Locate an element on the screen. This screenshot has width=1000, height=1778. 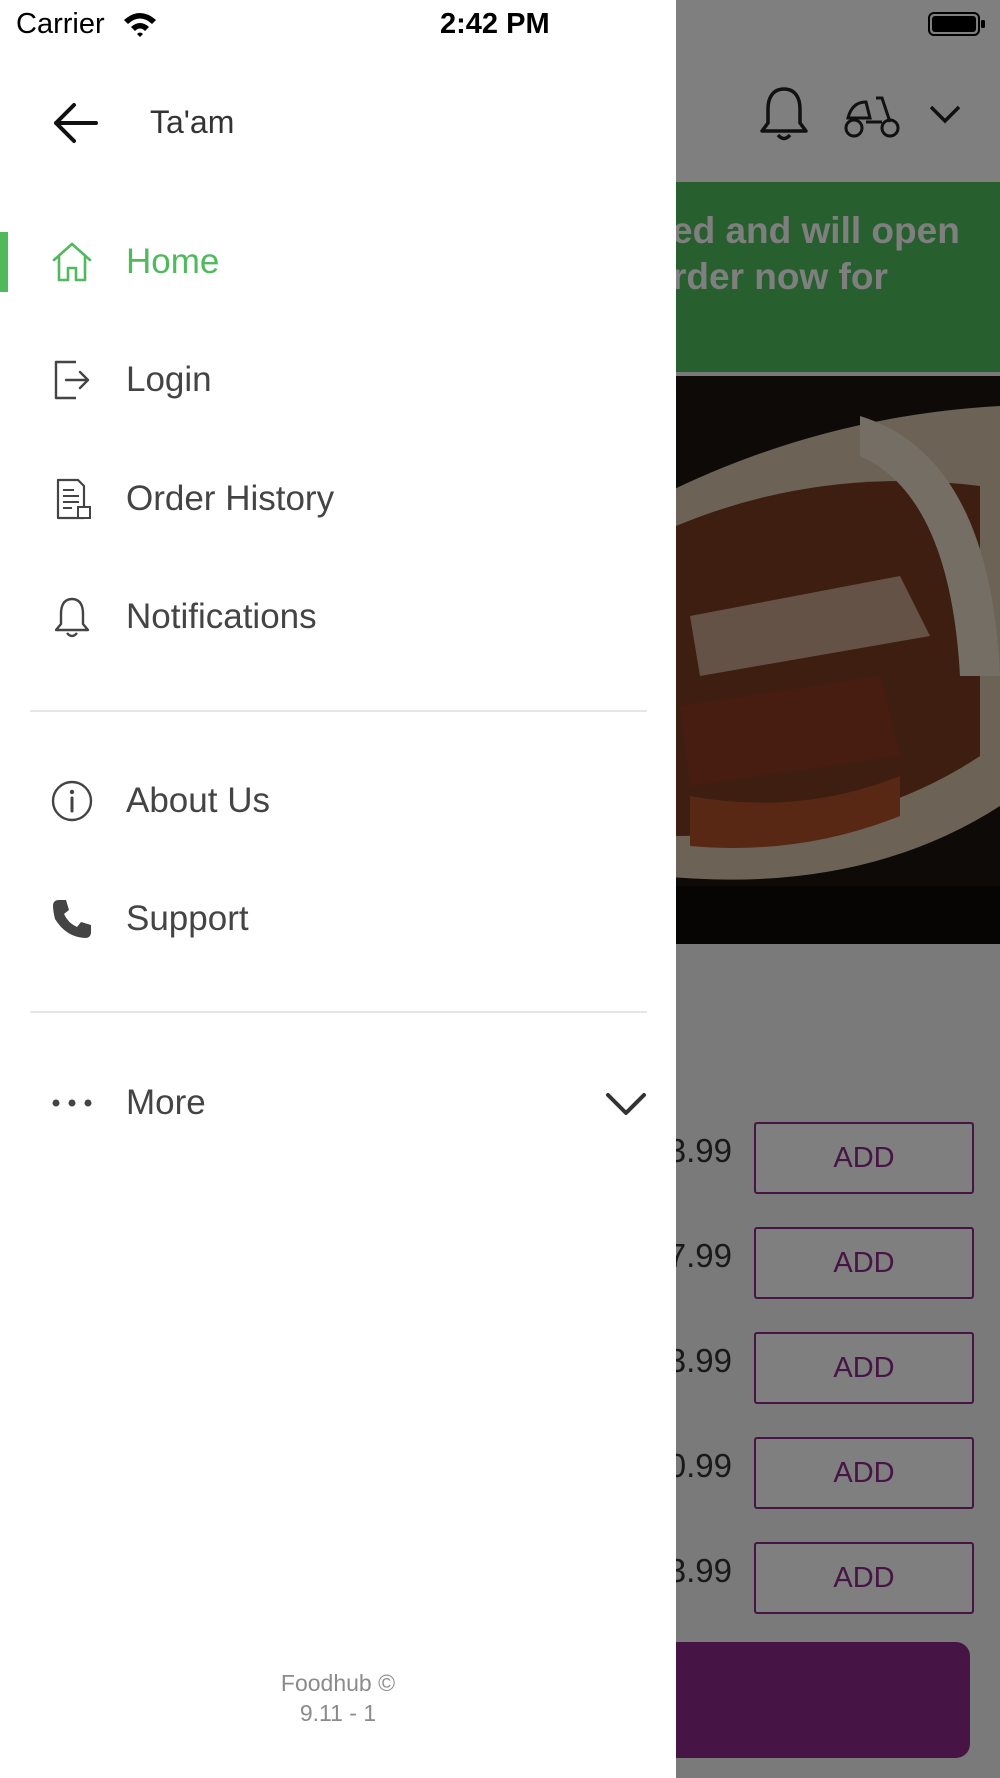
status-bar: Carrier 2:42 PM is located at coordinates (338, 24).